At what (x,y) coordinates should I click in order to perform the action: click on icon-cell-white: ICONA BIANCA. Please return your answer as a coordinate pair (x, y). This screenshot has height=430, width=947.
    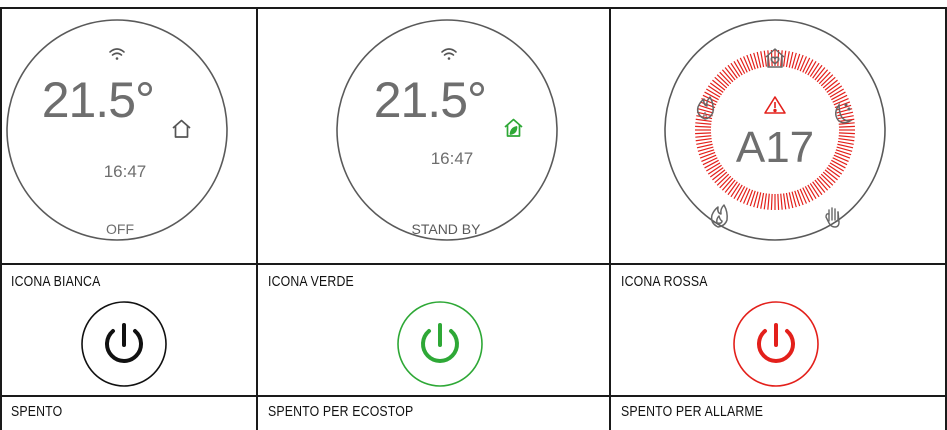
    Looking at the image, I should click on (128, 330).